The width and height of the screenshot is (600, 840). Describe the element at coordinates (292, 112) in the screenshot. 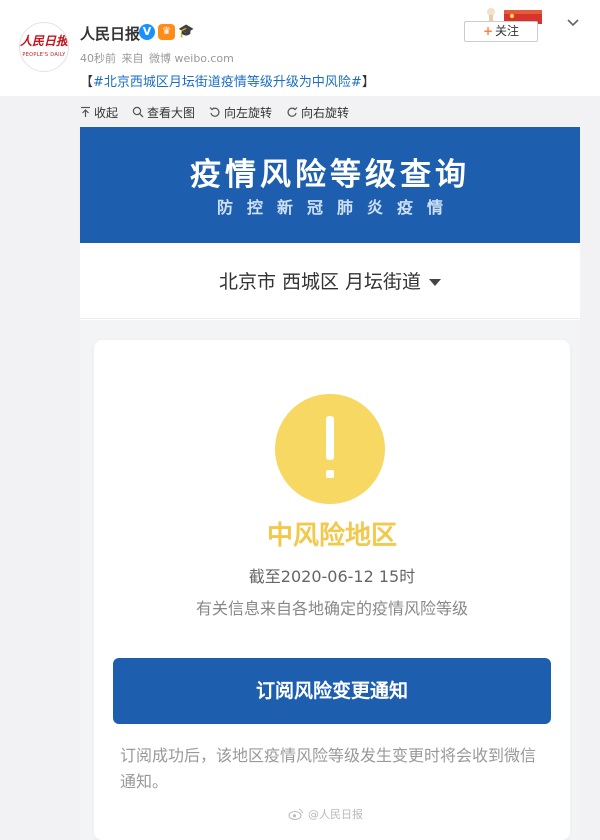

I see `rotate-right-icon` at that location.